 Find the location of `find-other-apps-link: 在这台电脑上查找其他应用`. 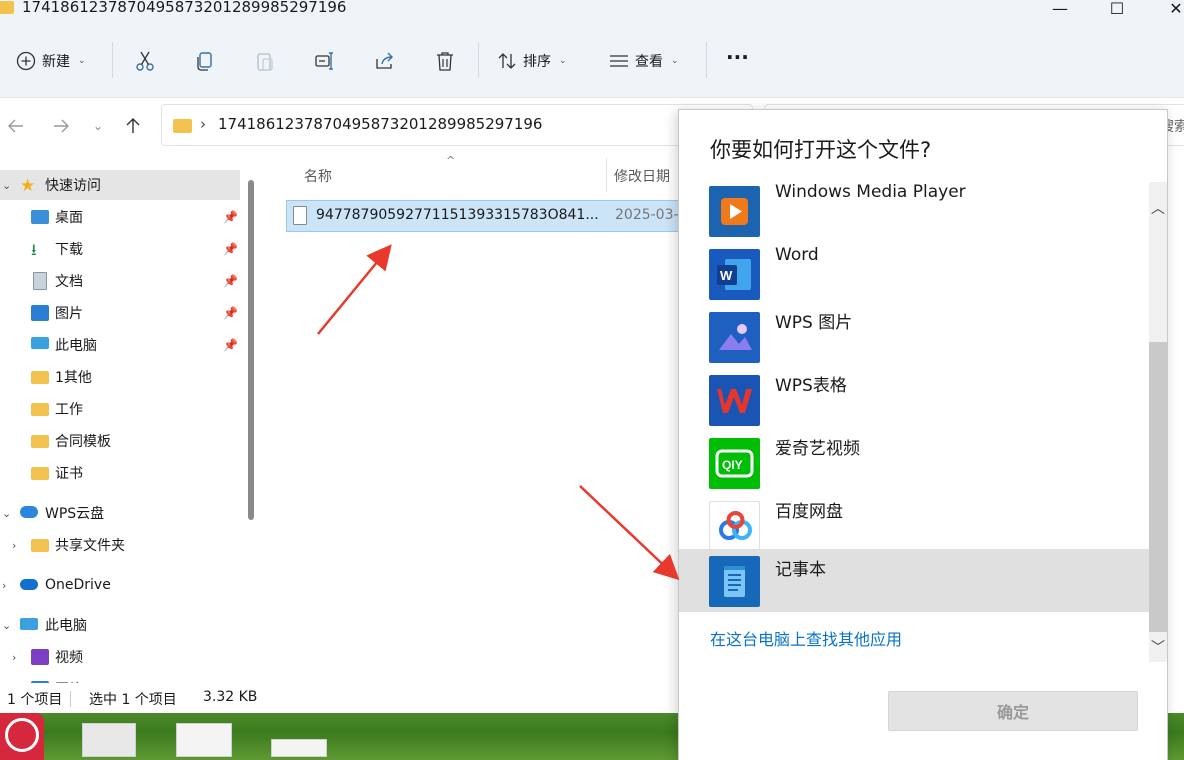

find-other-apps-link: 在这台电脑上查找其他应用 is located at coordinates (806, 638).